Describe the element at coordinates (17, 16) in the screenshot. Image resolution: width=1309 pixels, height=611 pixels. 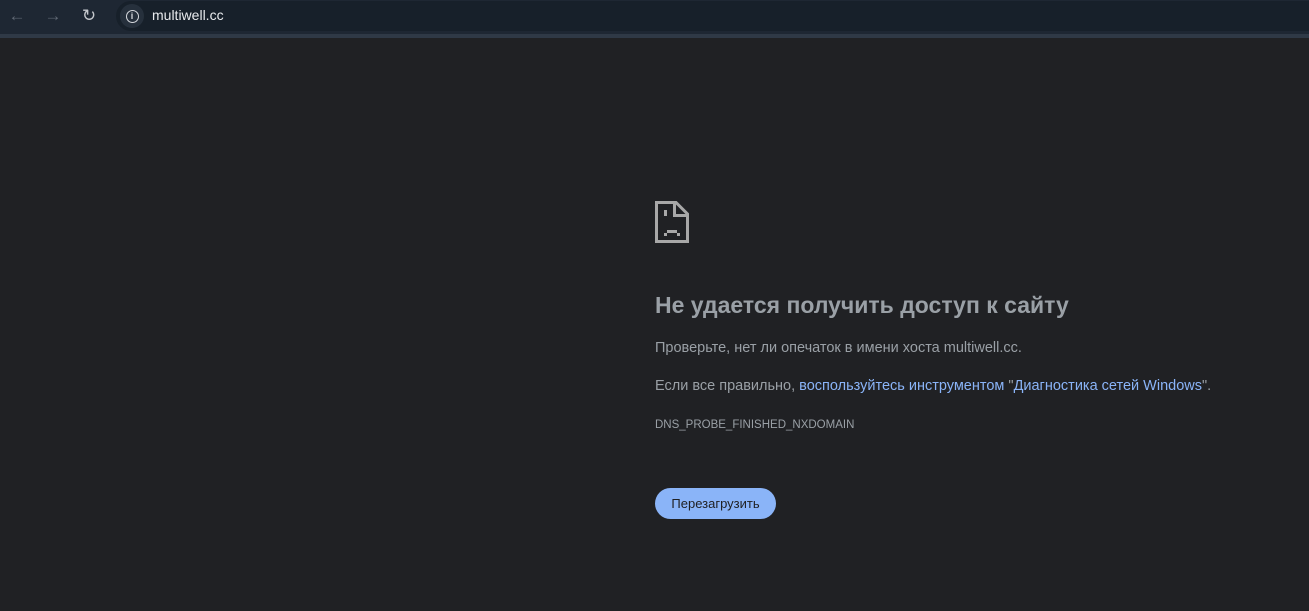
I see `back-button: ←` at that location.